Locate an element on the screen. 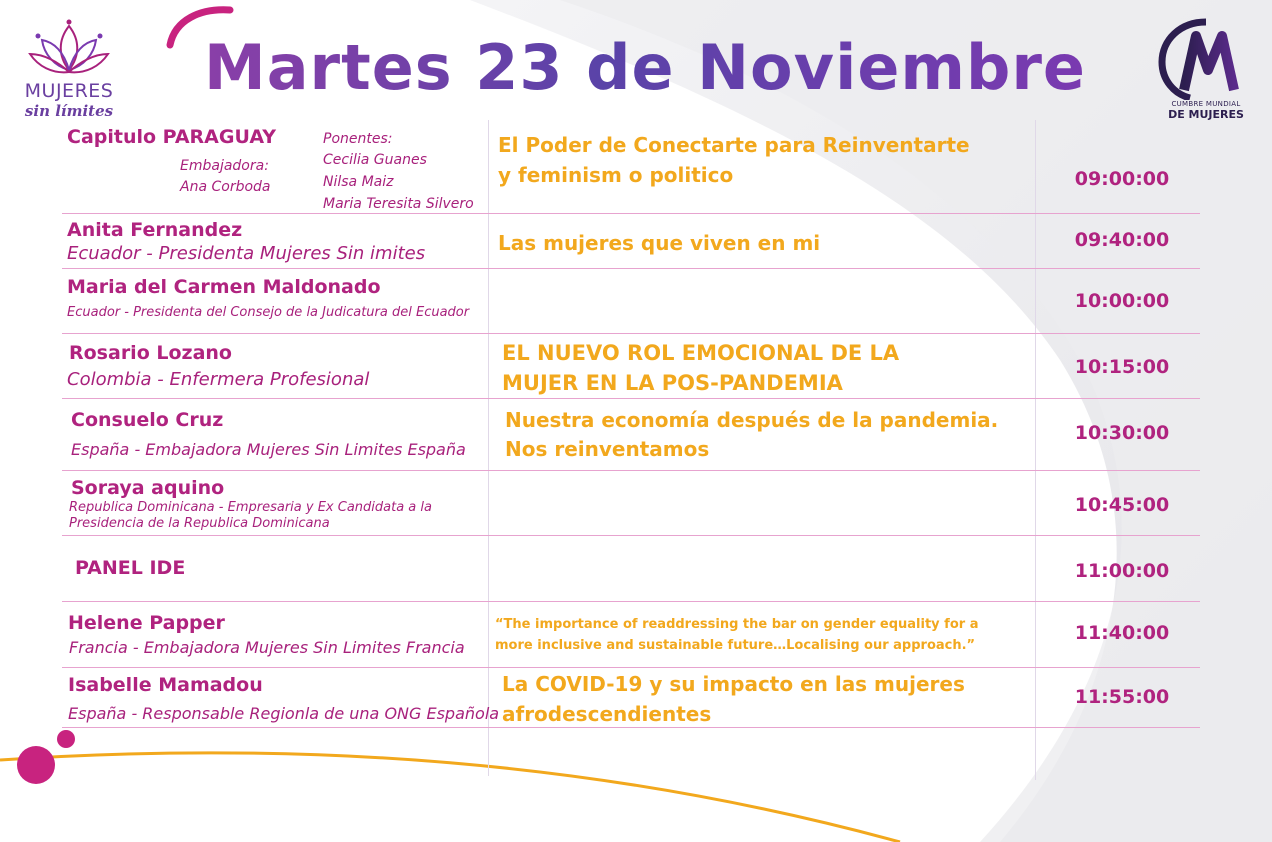 This screenshot has width=1272, height=842. mujeres-sin-limites-logo: MUJERES sin límites is located at coordinates (69, 73).